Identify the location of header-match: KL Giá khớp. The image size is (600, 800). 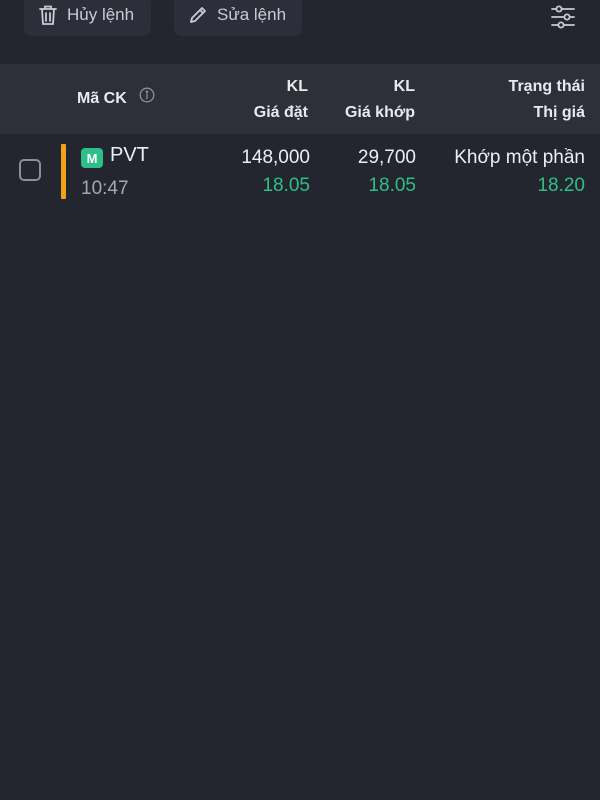
(380, 100).